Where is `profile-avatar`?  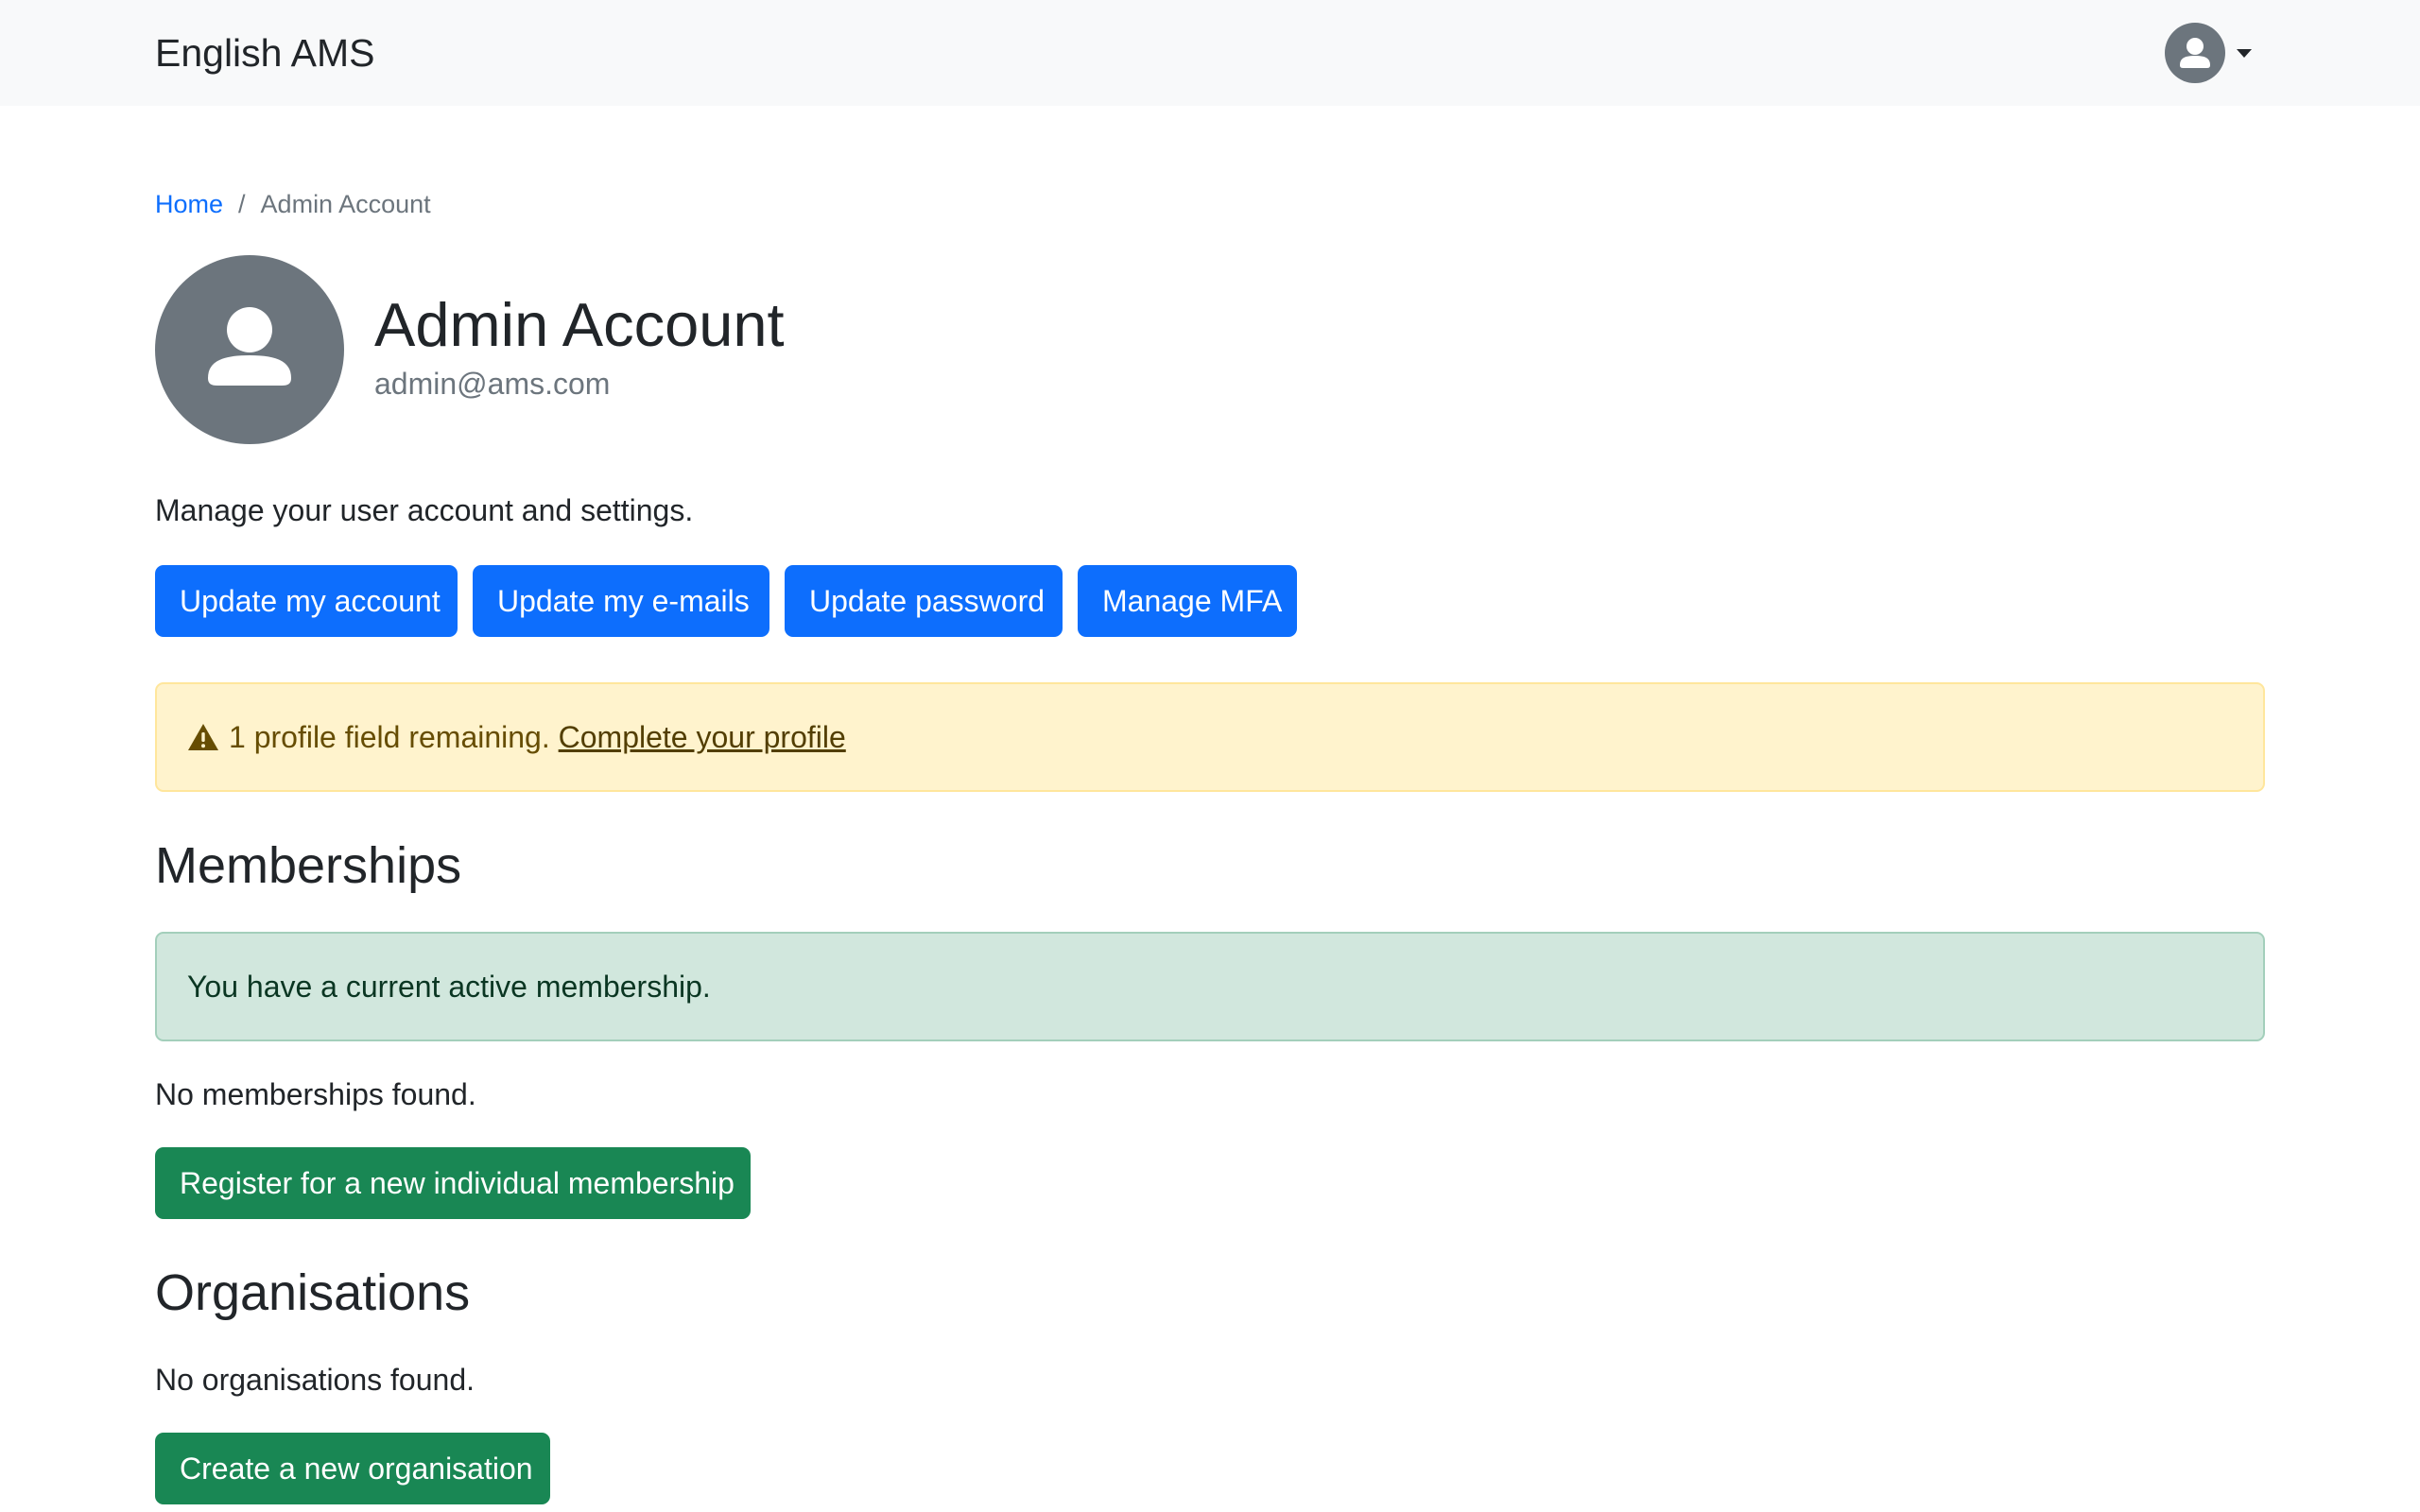 profile-avatar is located at coordinates (249, 349).